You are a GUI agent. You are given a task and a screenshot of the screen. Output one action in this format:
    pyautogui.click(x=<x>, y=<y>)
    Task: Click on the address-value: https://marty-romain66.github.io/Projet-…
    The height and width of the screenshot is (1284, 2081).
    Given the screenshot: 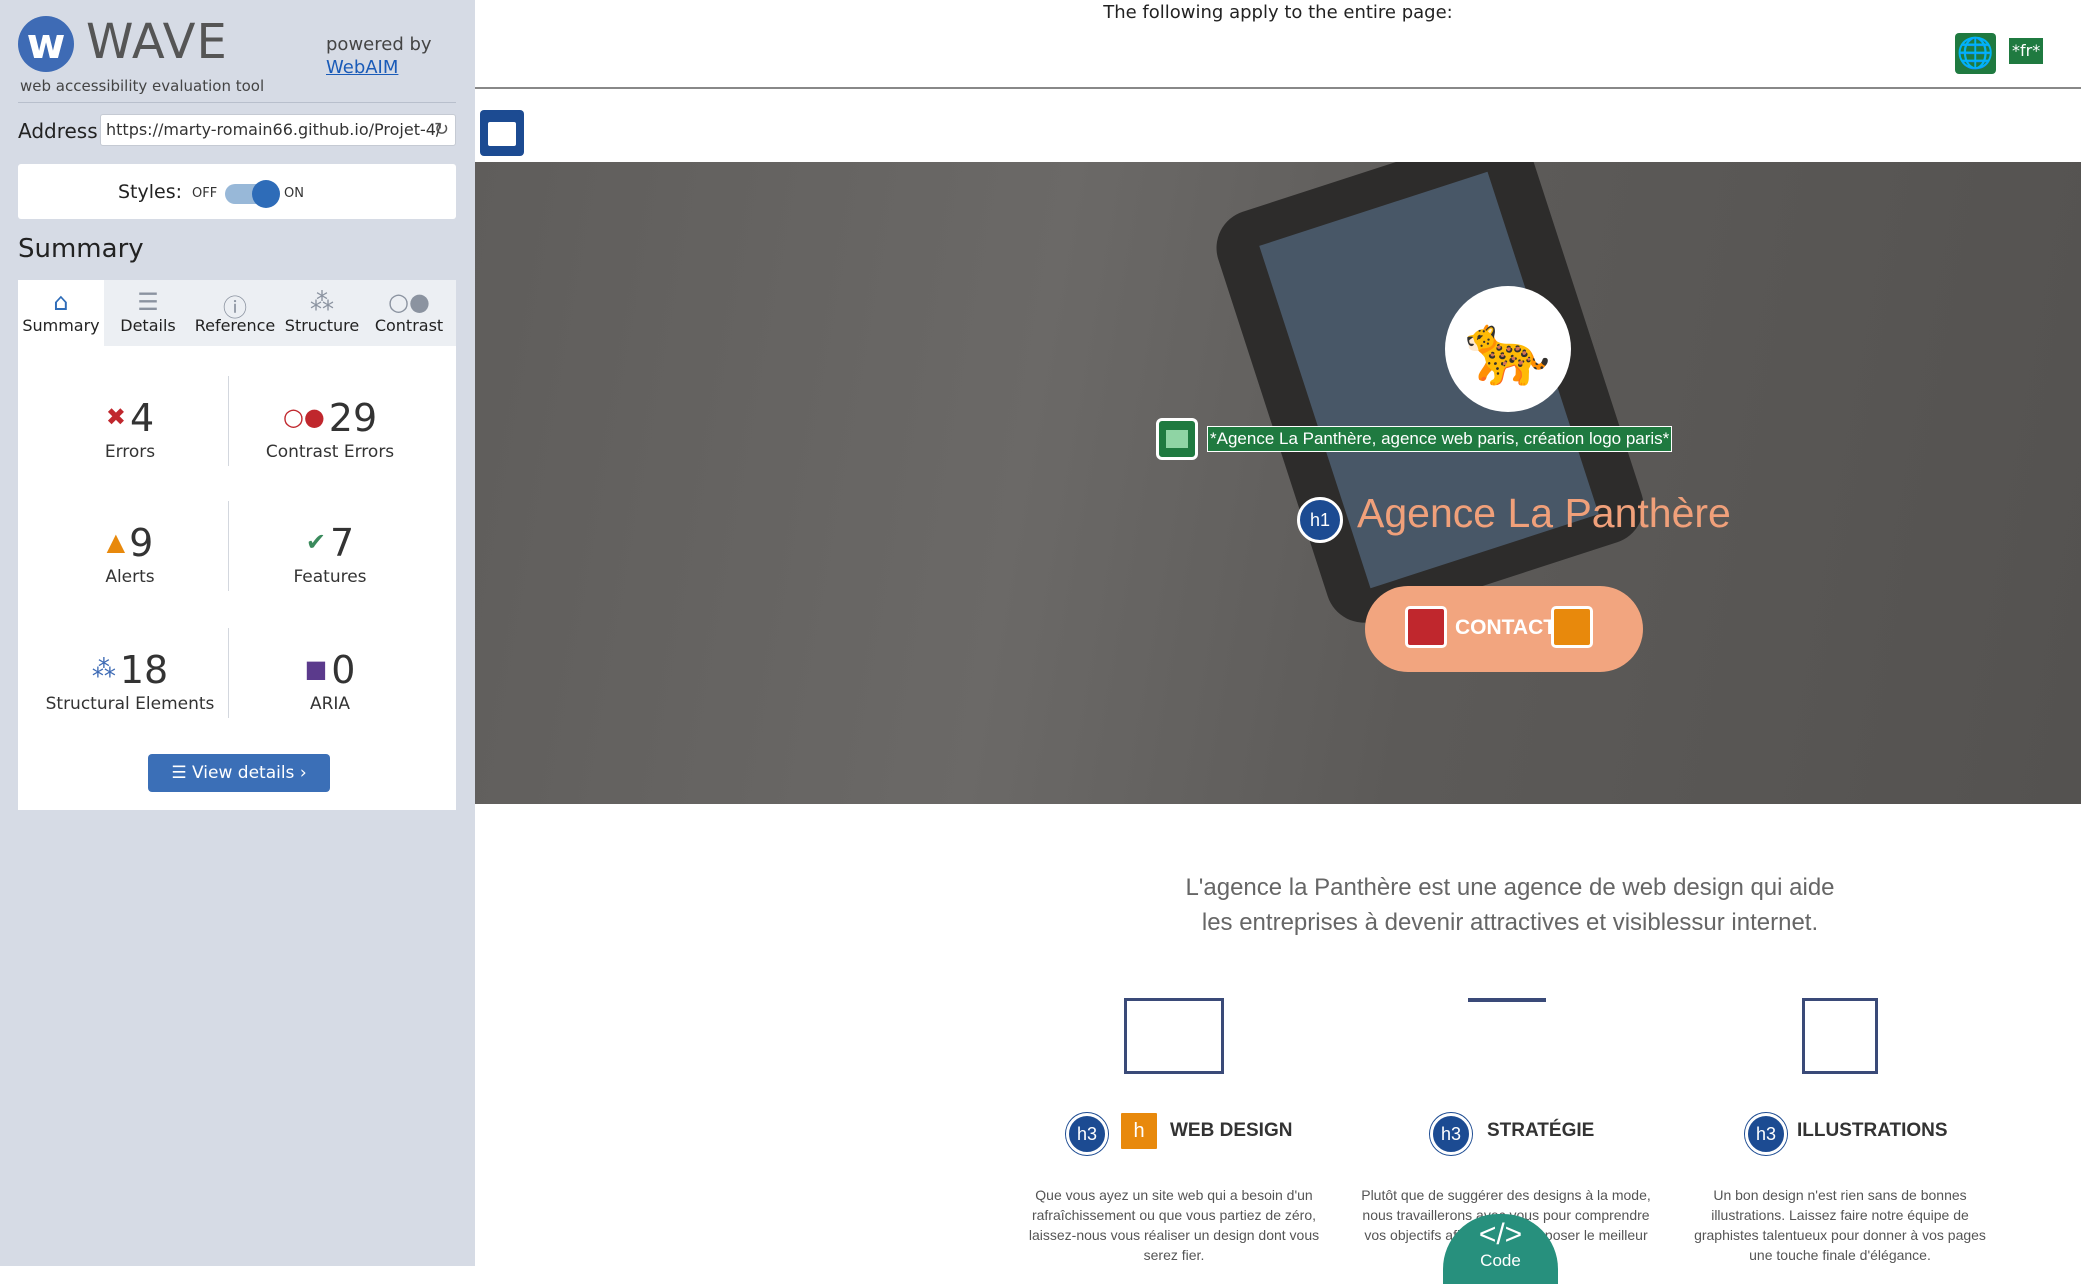 What is the action you would take?
    pyautogui.click(x=274, y=129)
    